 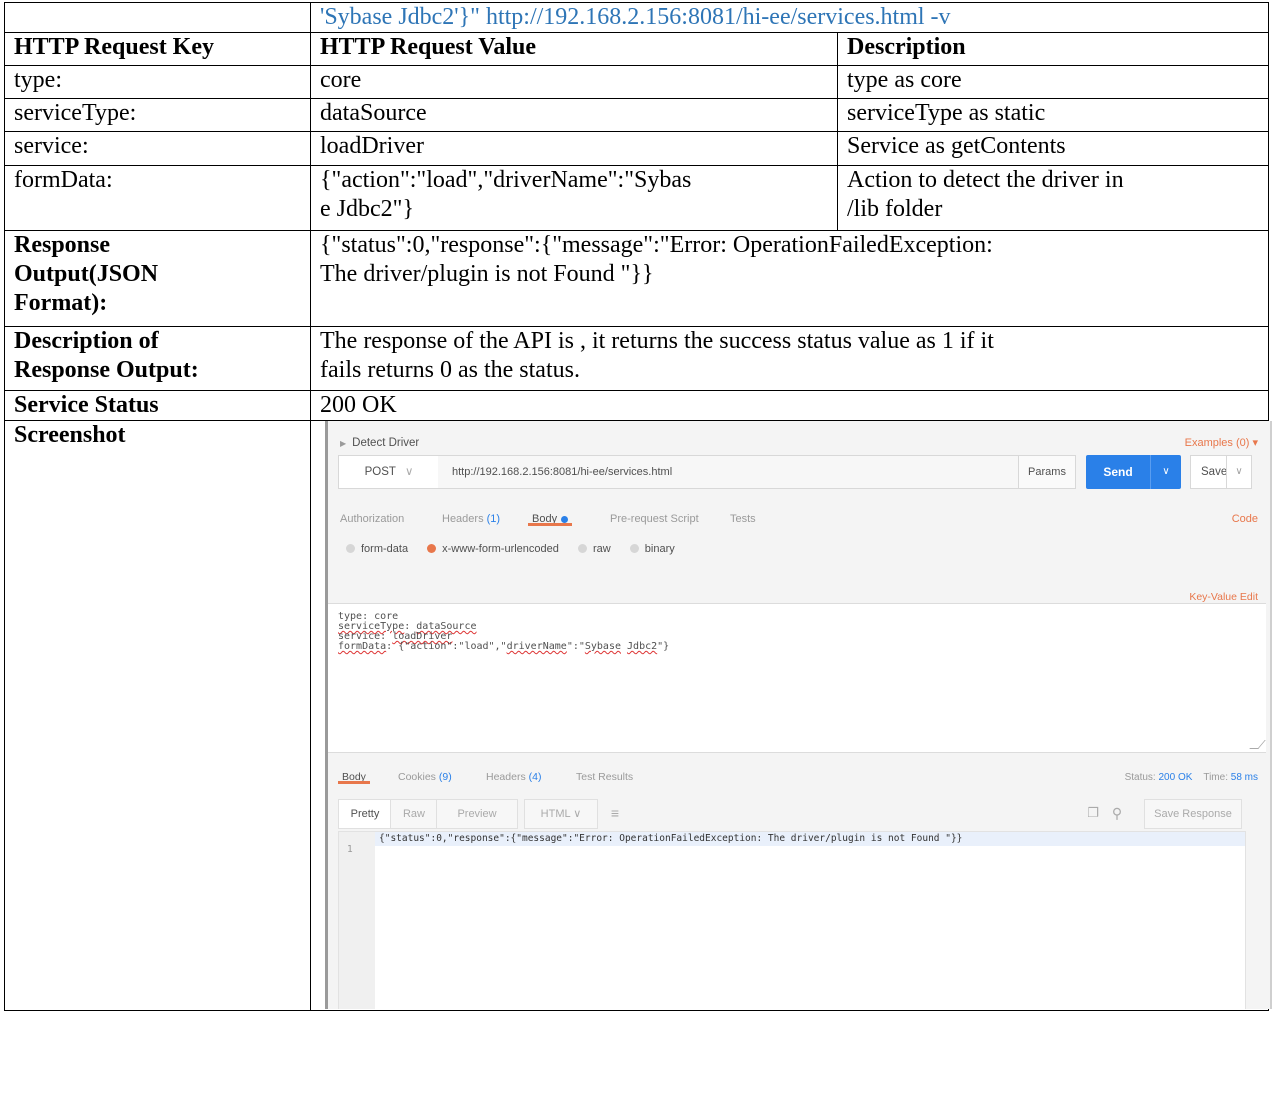 What do you see at coordinates (157, 405) in the screenshot?
I see `service-status-label: Service Status` at bounding box center [157, 405].